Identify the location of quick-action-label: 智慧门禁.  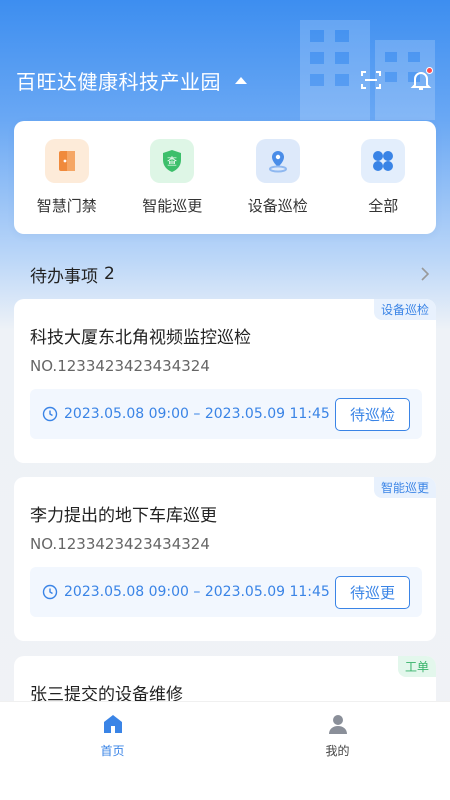
(66, 206).